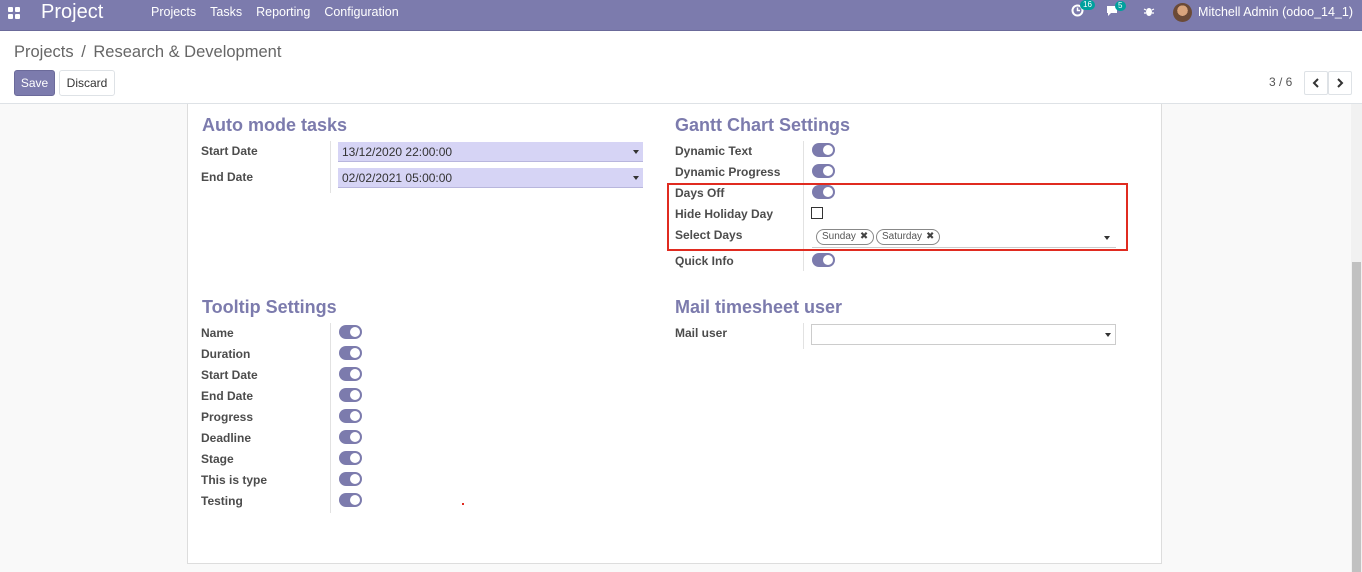 The height and width of the screenshot is (572, 1362). What do you see at coordinates (72, 12) in the screenshot?
I see `app-brand: Project` at bounding box center [72, 12].